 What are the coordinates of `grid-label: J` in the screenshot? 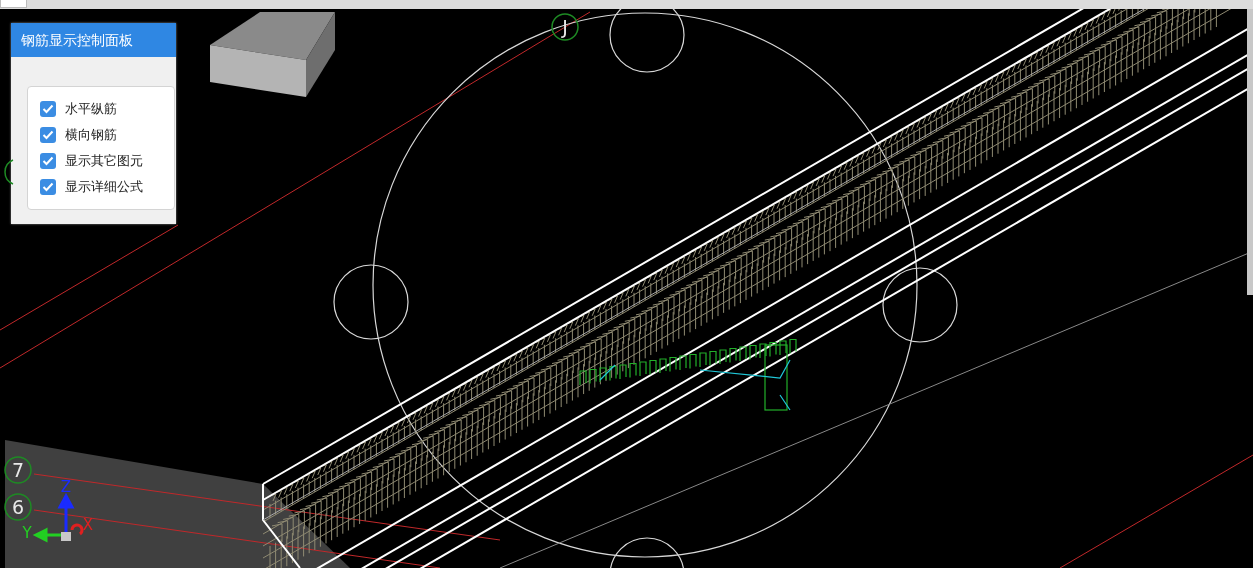 It's located at (565, 27).